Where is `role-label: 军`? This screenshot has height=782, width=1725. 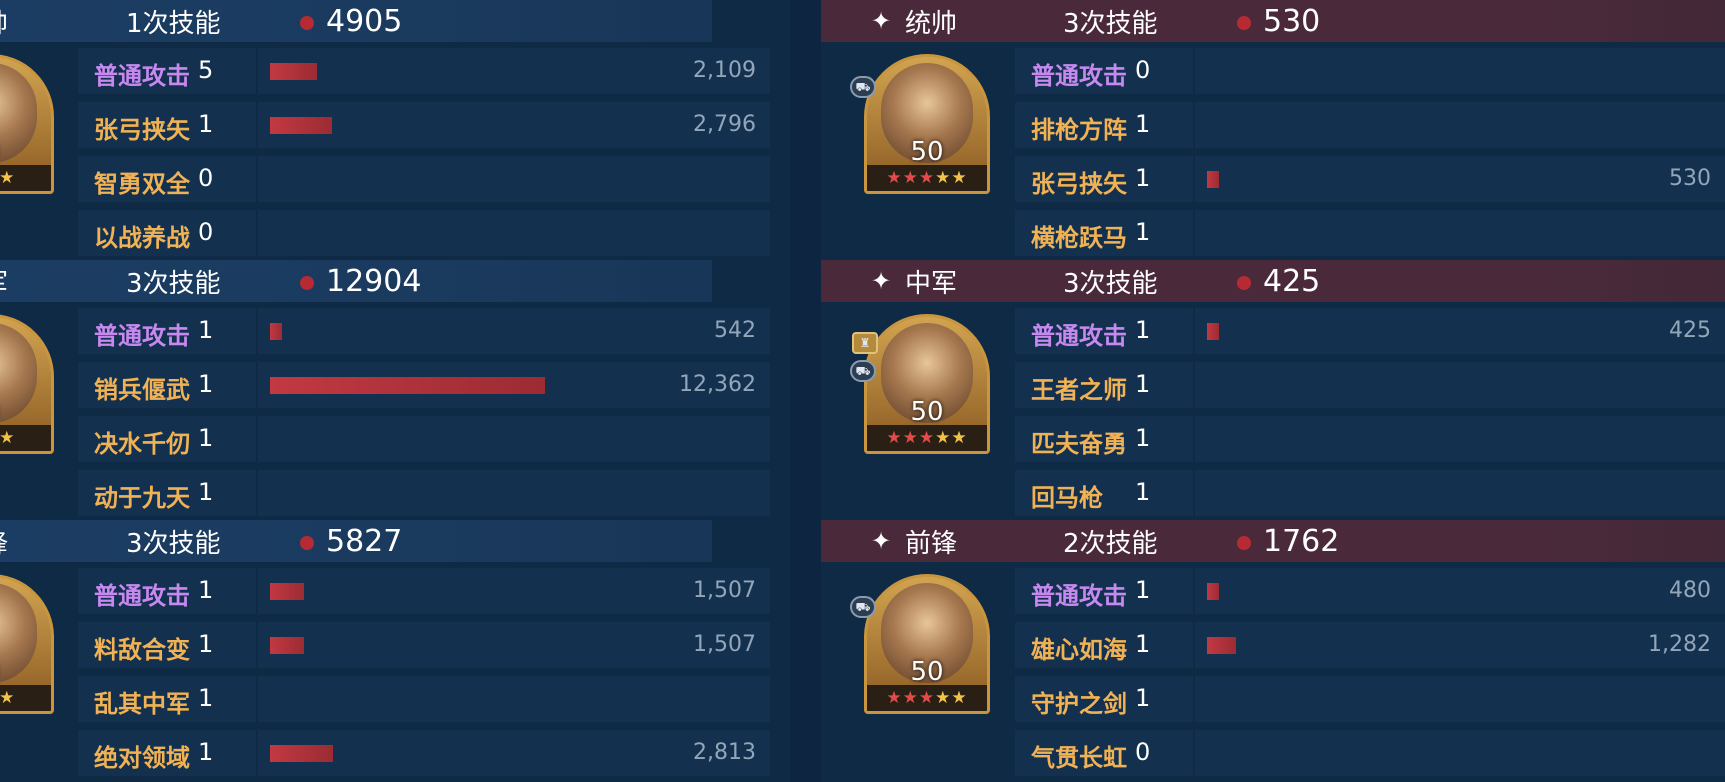
role-label: 军 is located at coordinates (4, 281).